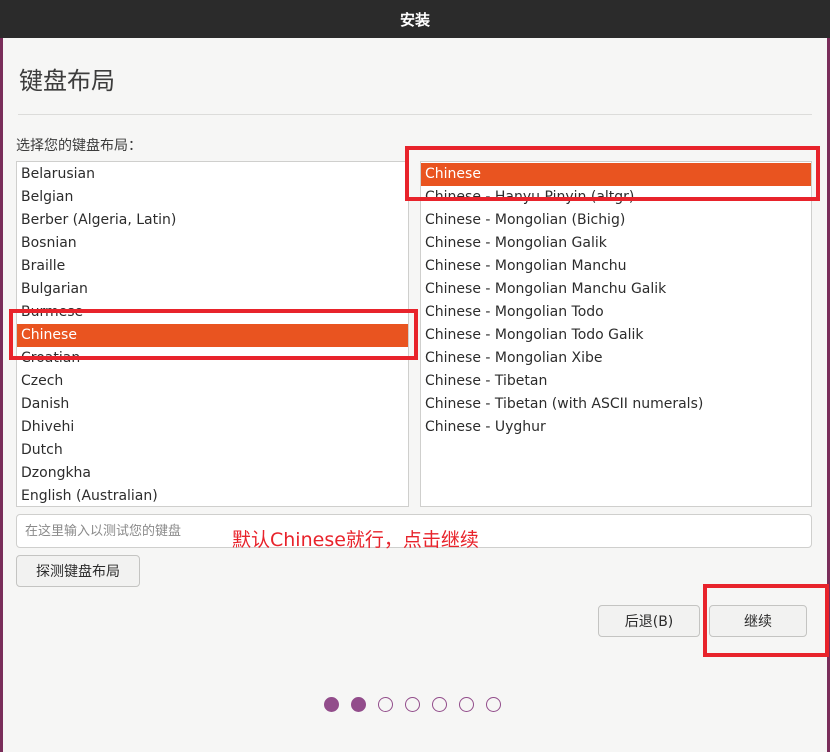 This screenshot has width=830, height=752. I want to click on layout-list-item: Chinese, so click(212, 335).